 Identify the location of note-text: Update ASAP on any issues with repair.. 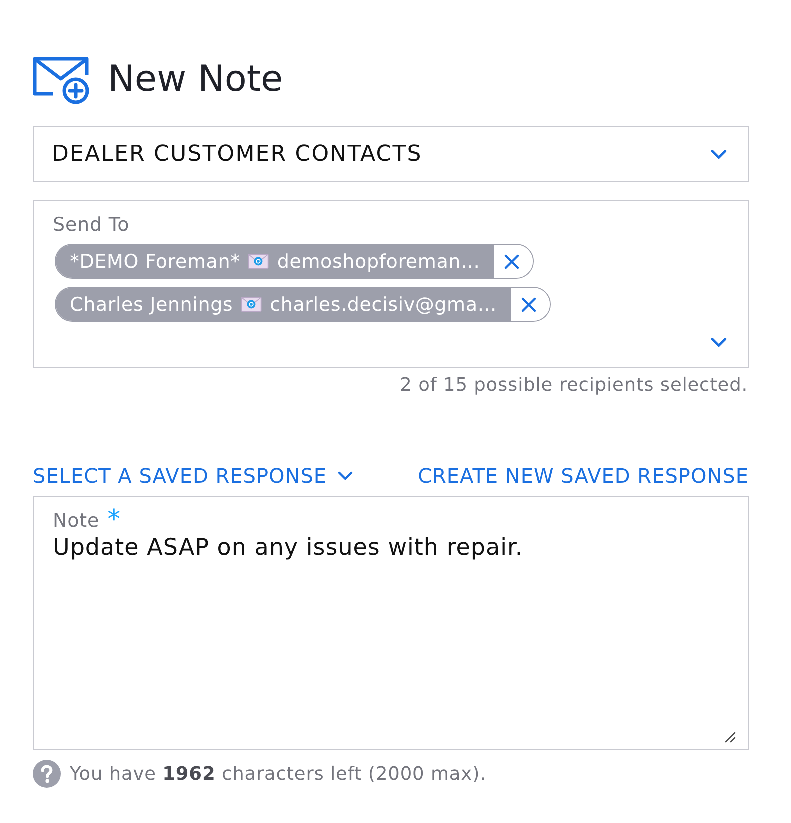
(288, 548).